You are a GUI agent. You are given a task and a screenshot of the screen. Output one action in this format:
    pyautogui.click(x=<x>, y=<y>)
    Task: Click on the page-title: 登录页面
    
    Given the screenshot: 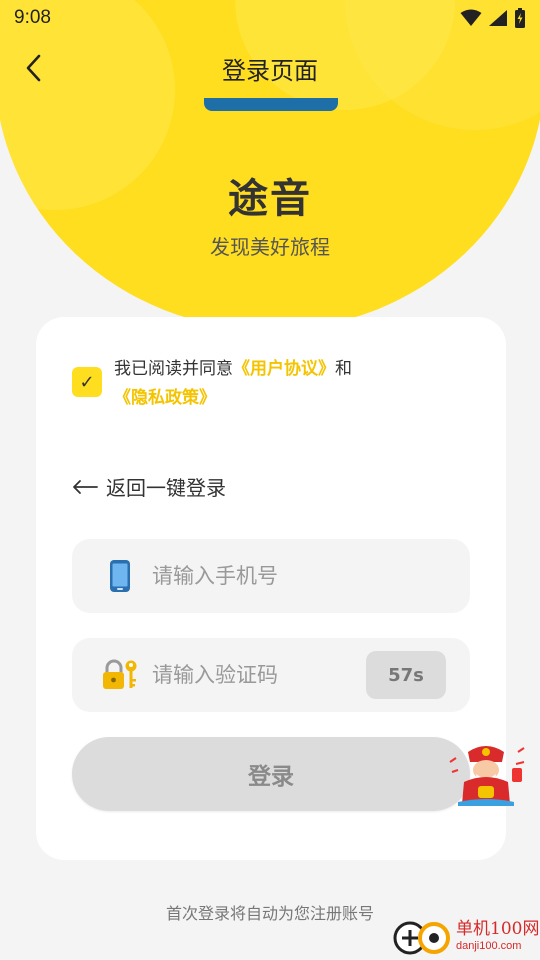 What is the action you would take?
    pyautogui.click(x=270, y=70)
    